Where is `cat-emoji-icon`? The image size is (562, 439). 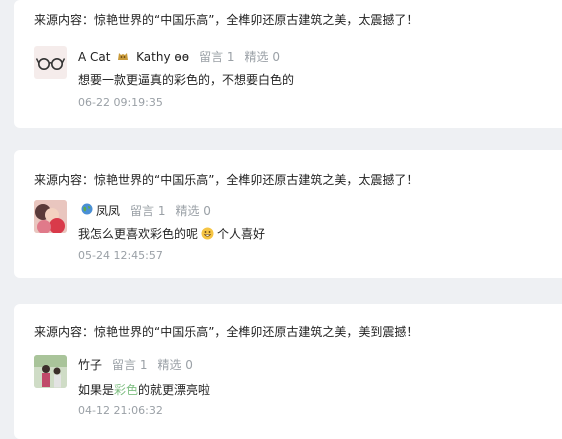
cat-emoji-icon is located at coordinates (123, 57).